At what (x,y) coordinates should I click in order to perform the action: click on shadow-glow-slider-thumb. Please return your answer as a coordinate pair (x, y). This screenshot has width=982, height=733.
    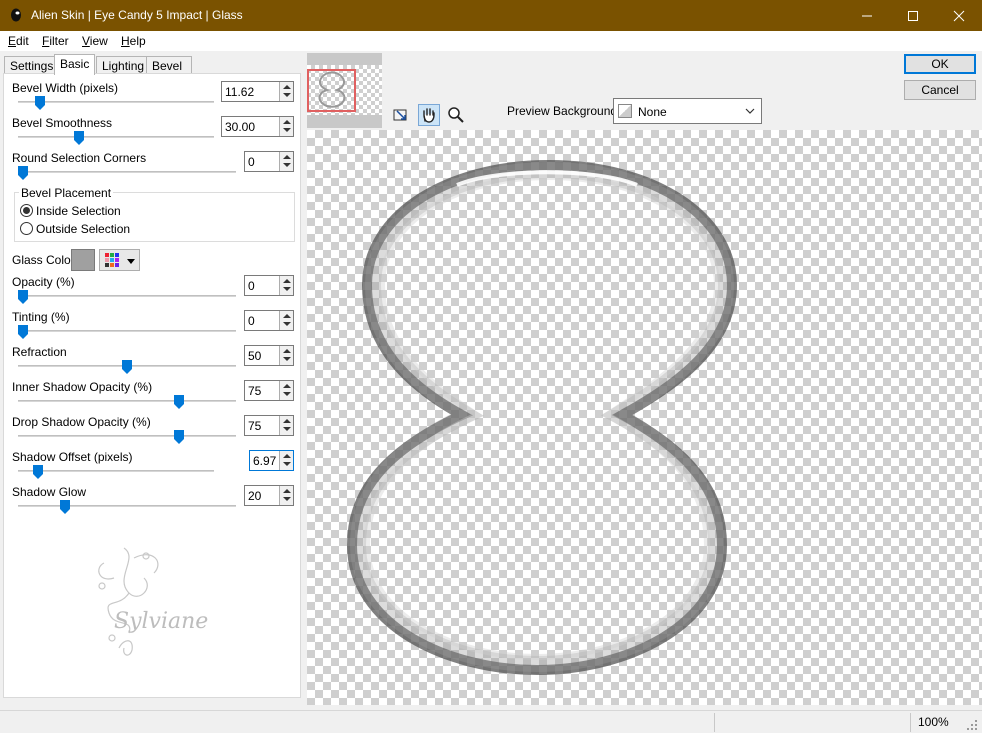
    Looking at the image, I should click on (64, 507).